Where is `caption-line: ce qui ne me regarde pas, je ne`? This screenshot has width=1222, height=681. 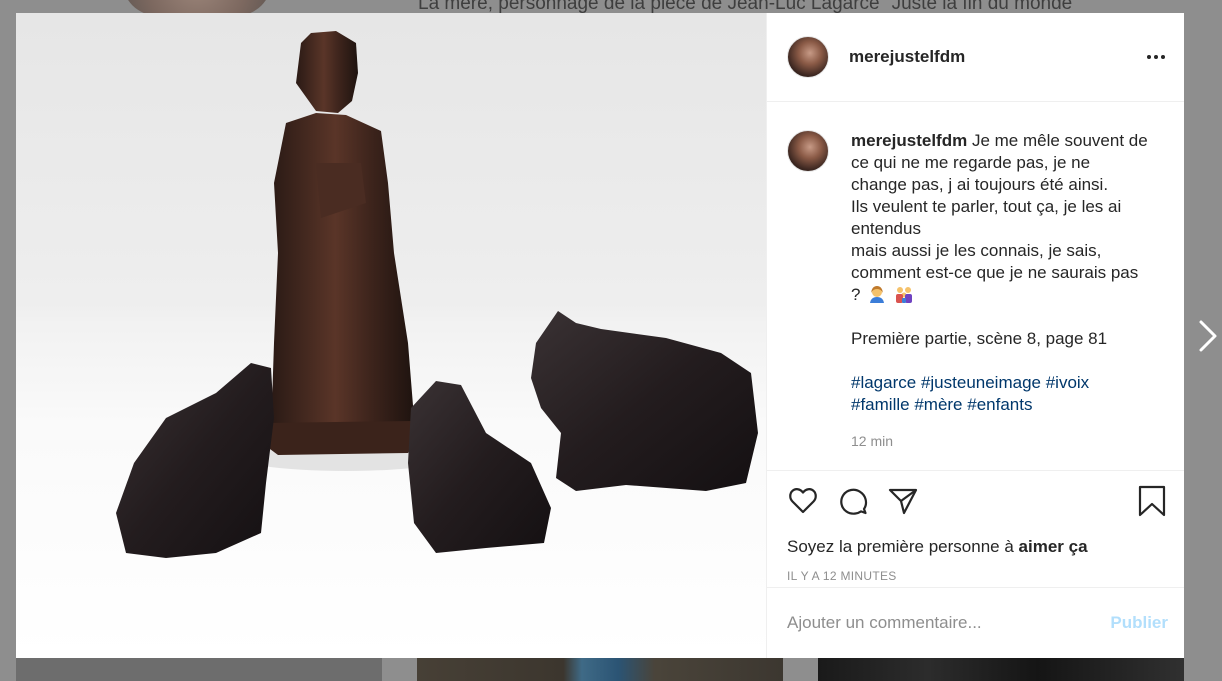
caption-line: ce qui ne me regarde pas, je ne is located at coordinates (971, 162).